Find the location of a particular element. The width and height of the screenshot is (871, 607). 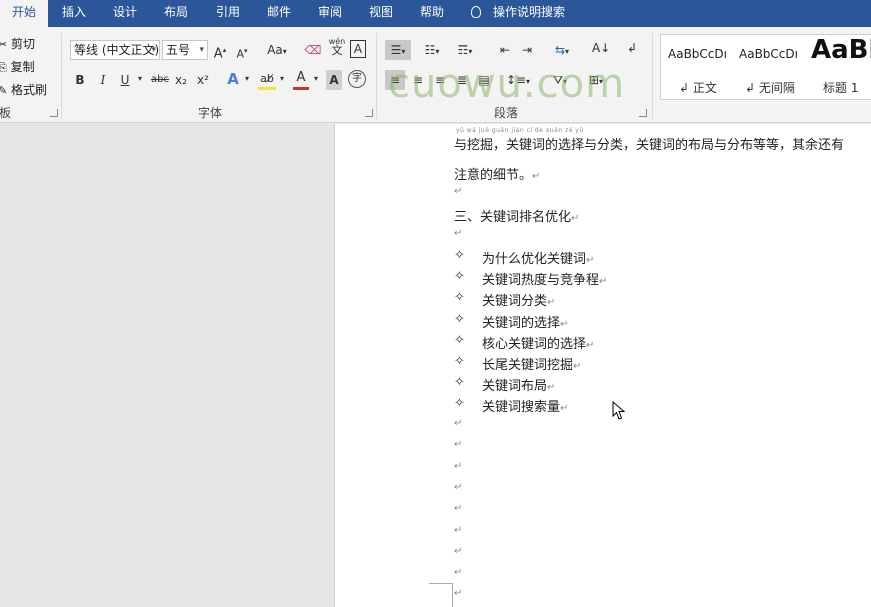

copy-icon: ⎘ is located at coordinates (3, 67).